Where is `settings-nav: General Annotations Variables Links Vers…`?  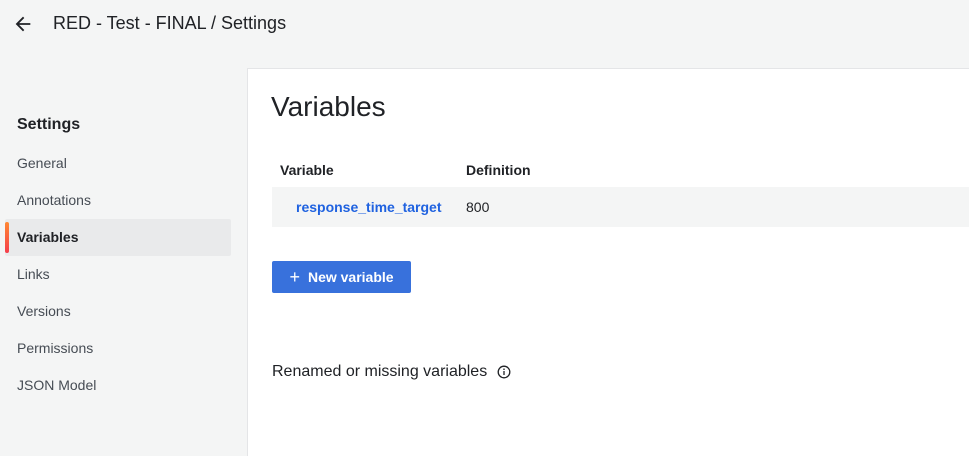 settings-nav: General Annotations Variables Links Vers… is located at coordinates (118, 274).